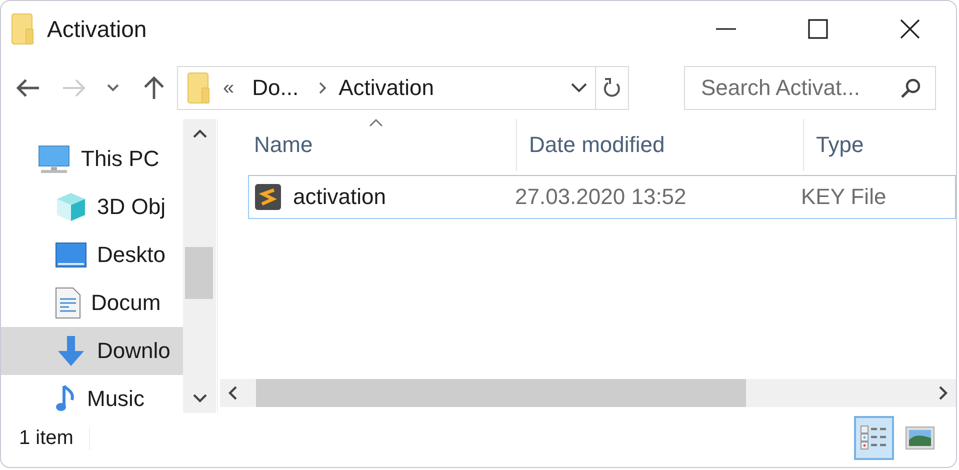  I want to click on sort-caret-icon, so click(376, 123).